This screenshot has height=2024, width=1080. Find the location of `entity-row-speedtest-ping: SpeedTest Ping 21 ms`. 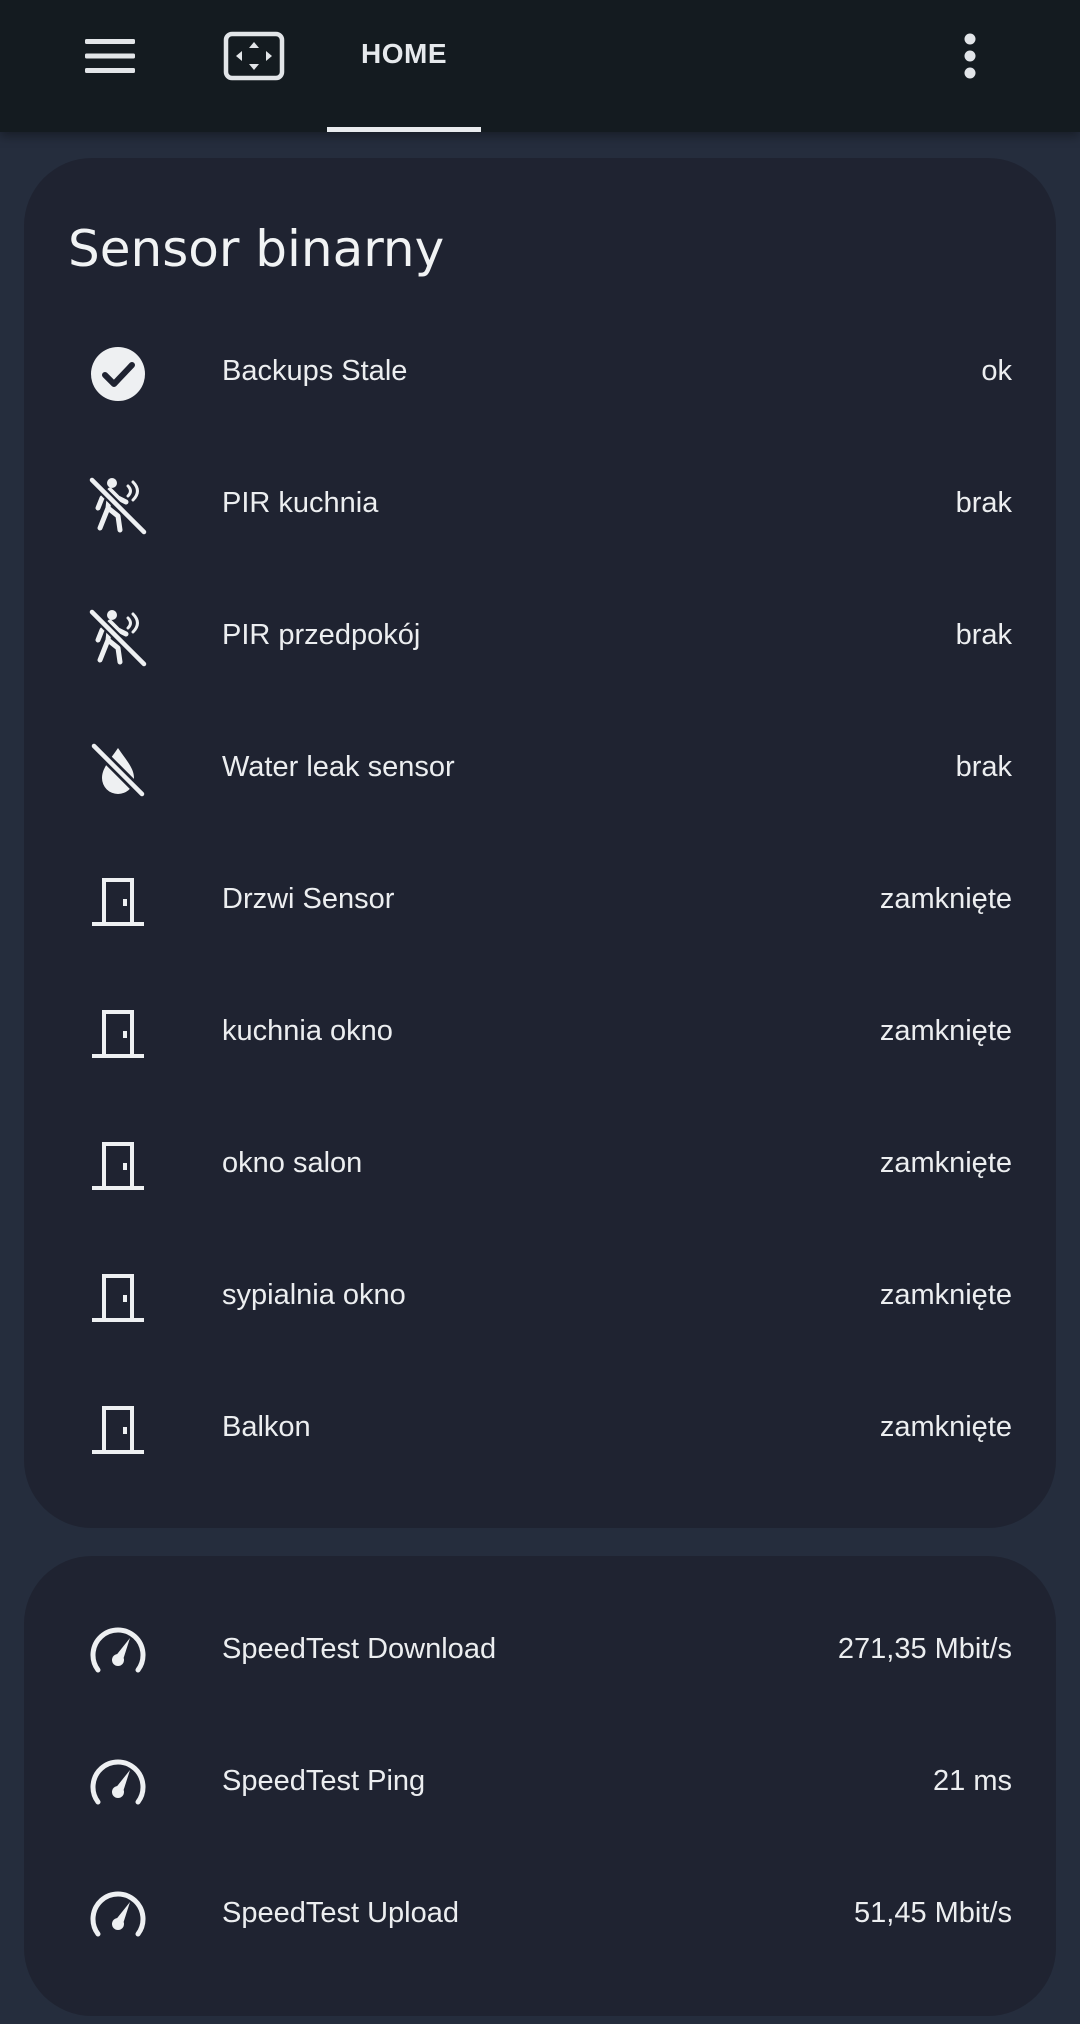

entity-row-speedtest-ping: SpeedTest Ping 21 ms is located at coordinates (540, 1784).